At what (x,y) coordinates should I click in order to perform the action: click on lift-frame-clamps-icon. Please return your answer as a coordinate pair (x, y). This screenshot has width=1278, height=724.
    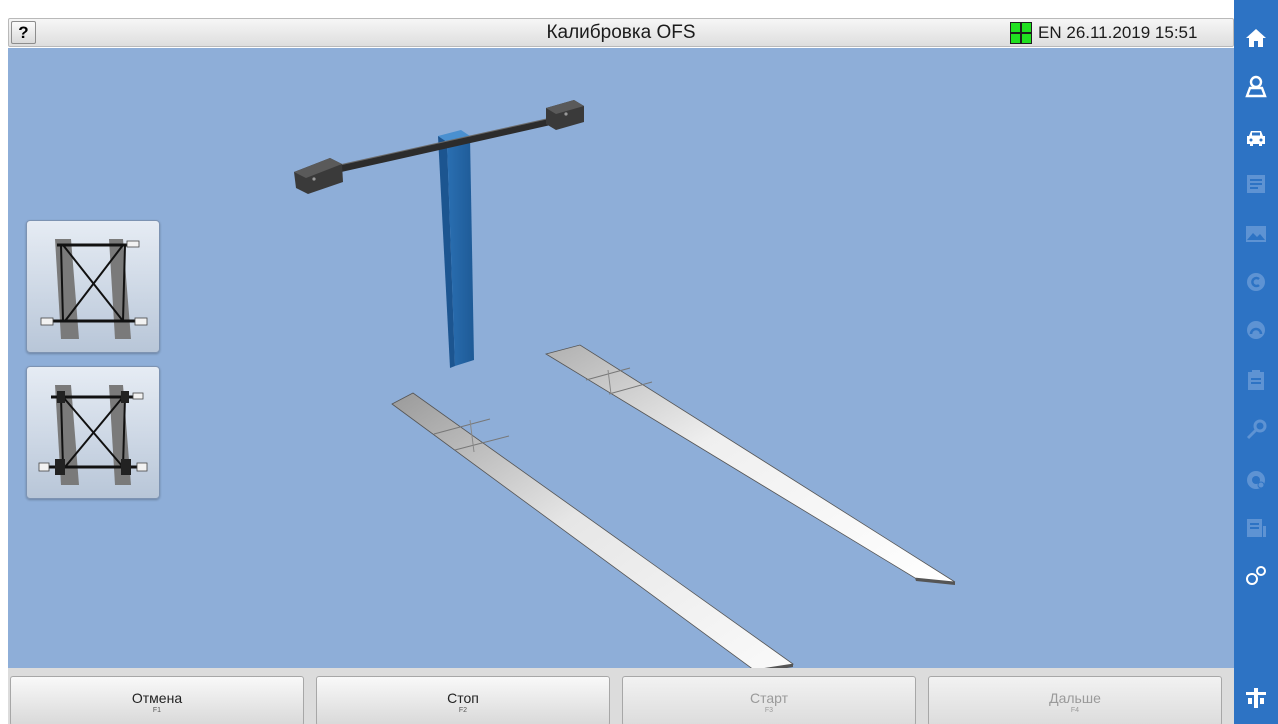
    Looking at the image, I should click on (93, 435).